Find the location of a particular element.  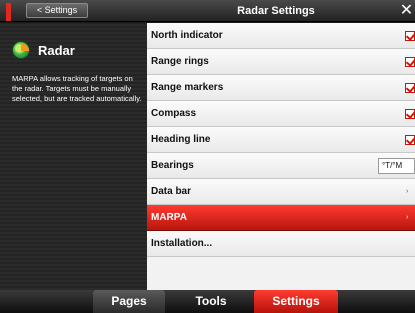

setting-label: Range markers is located at coordinates (187, 87).